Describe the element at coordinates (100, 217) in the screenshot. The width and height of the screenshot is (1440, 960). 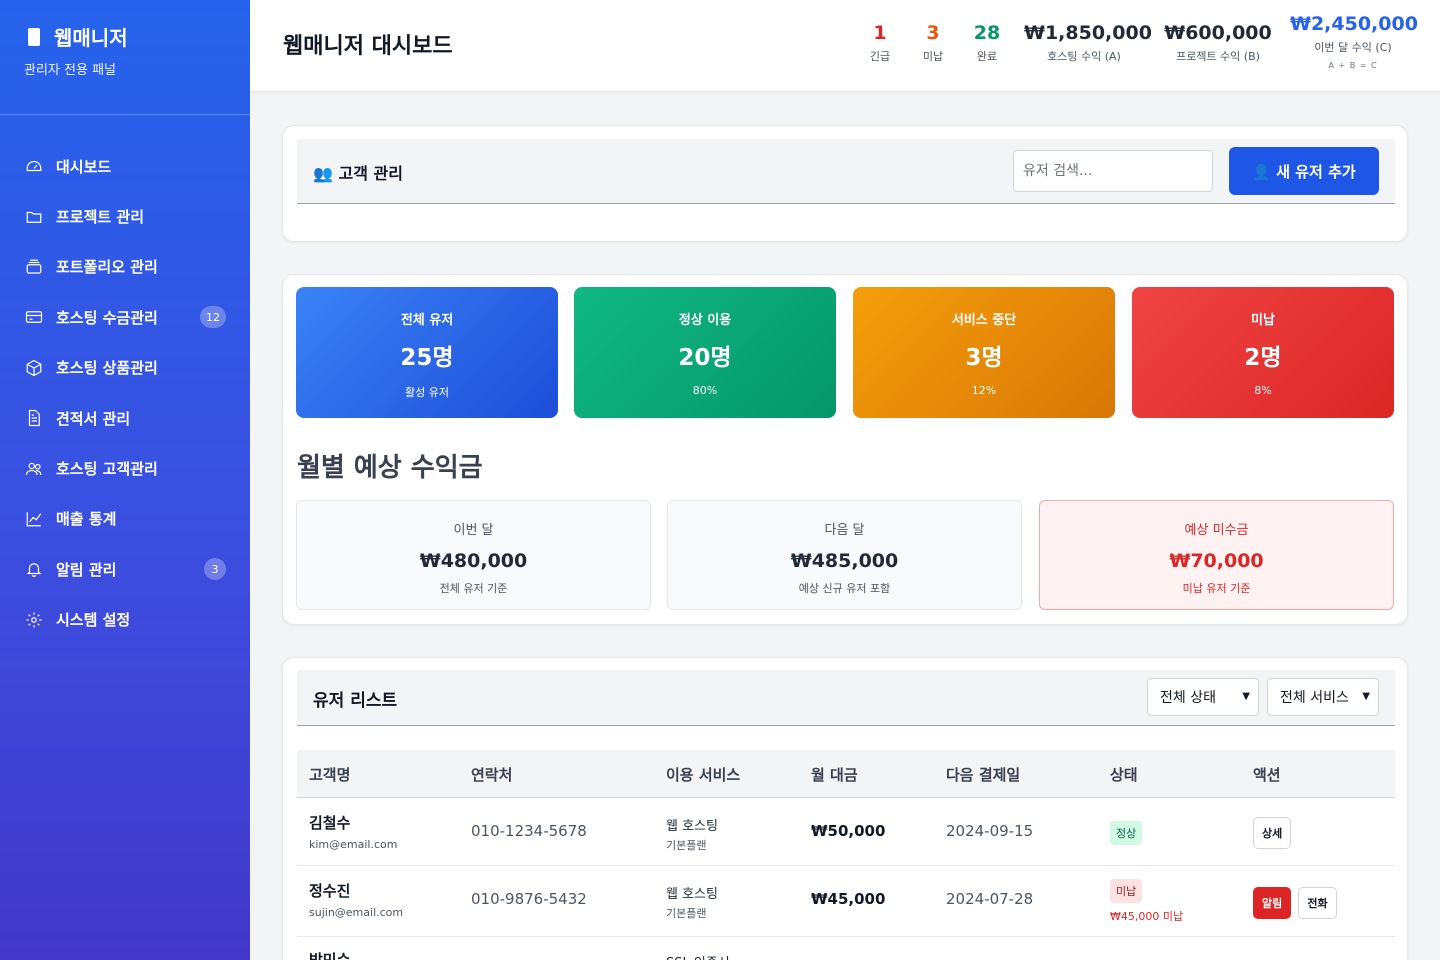
I see `sidebar-item-label: 프로젝트 관리` at that location.